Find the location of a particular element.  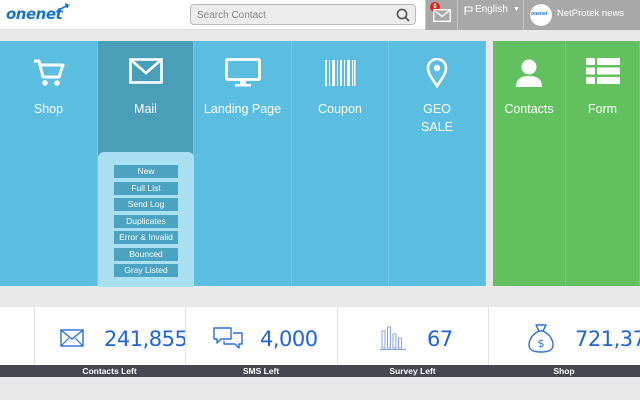

mail-menu-send-log: Send Log is located at coordinates (146, 204).